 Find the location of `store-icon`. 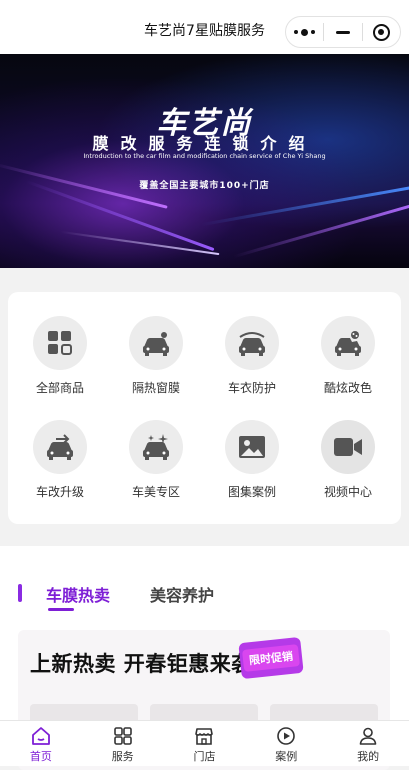

store-icon is located at coordinates (204, 736).